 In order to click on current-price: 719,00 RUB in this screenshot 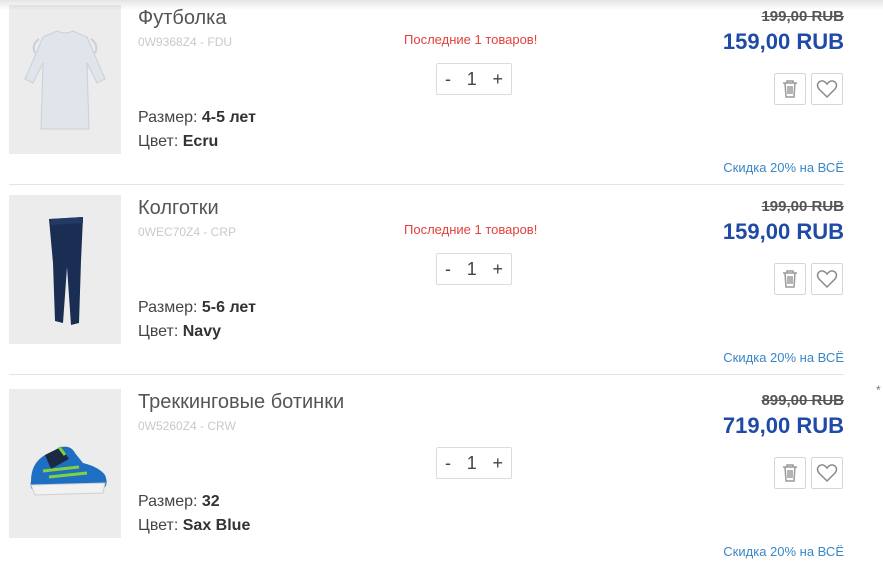, I will do `click(783, 425)`.